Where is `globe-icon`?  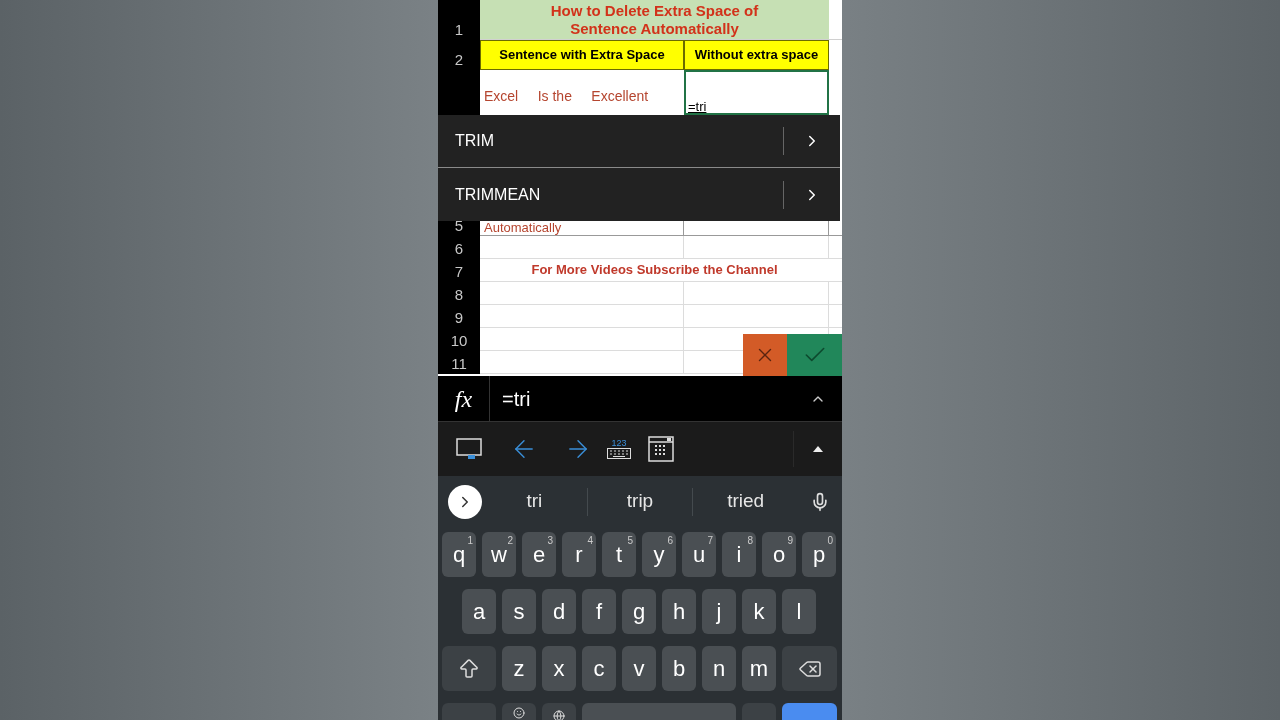
globe-icon is located at coordinates (559, 715).